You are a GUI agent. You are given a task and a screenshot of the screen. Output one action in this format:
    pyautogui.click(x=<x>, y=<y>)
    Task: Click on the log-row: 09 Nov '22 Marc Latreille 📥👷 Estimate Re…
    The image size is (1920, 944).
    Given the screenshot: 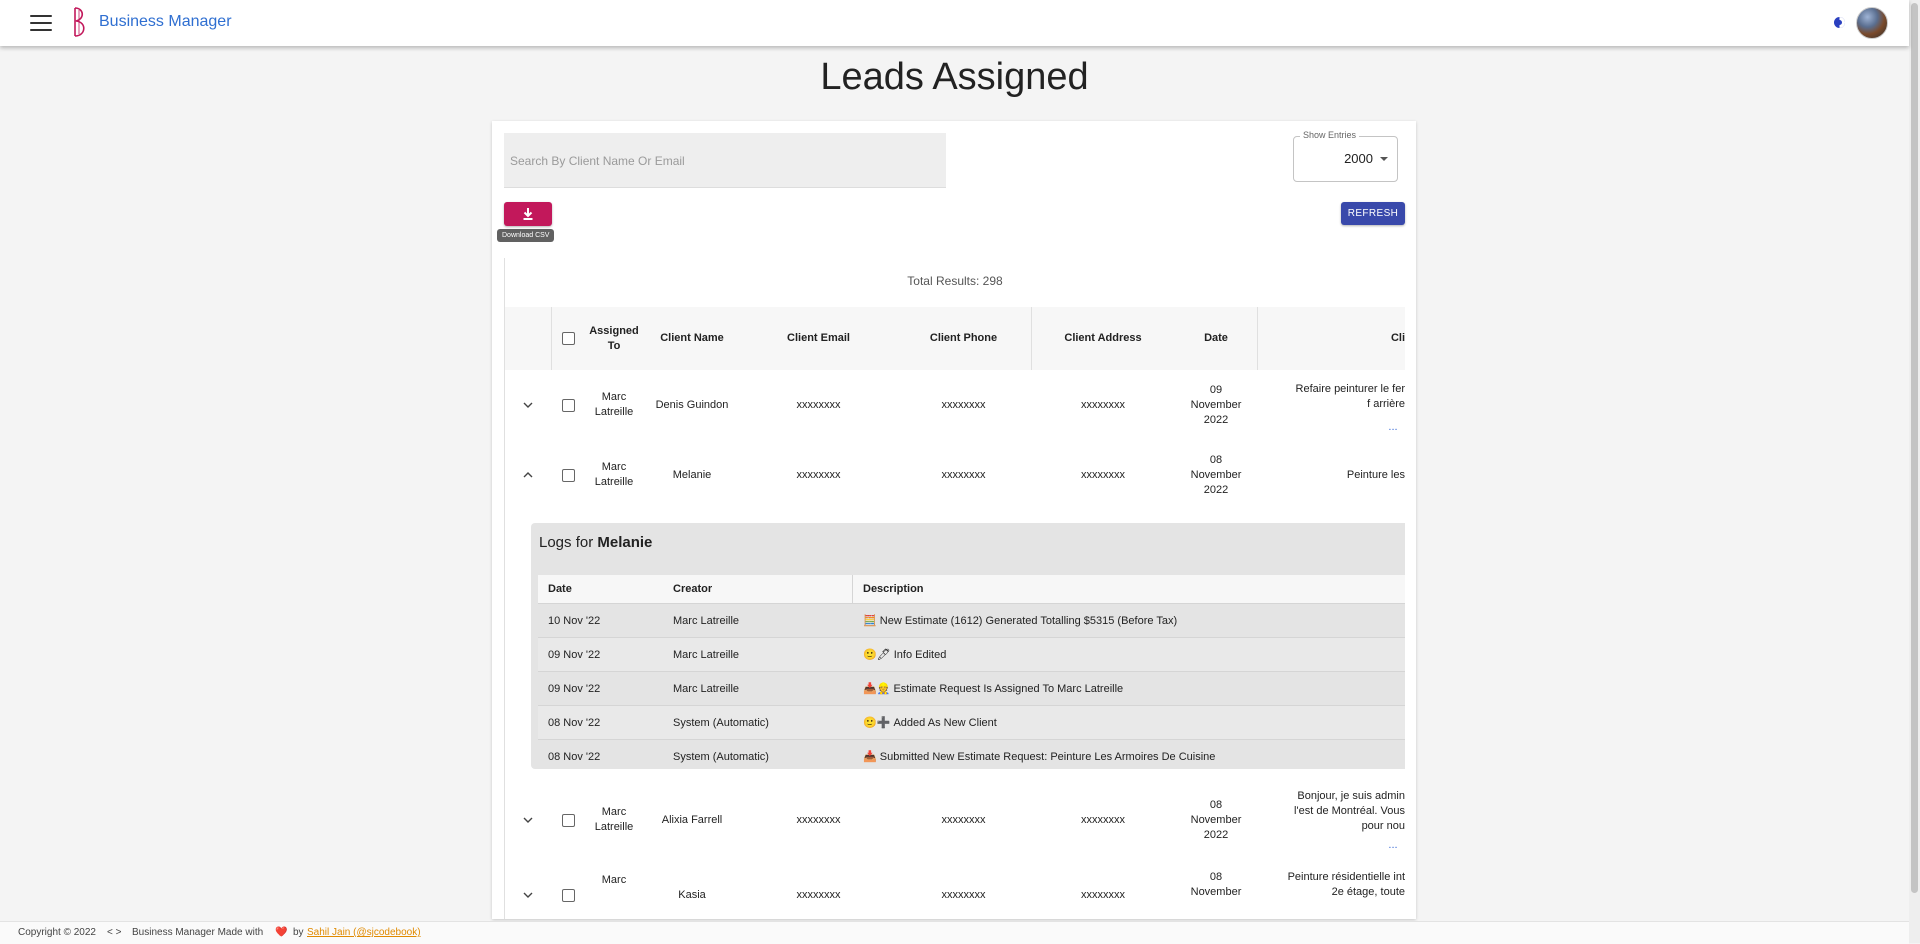 What is the action you would take?
    pyautogui.click(x=971, y=689)
    